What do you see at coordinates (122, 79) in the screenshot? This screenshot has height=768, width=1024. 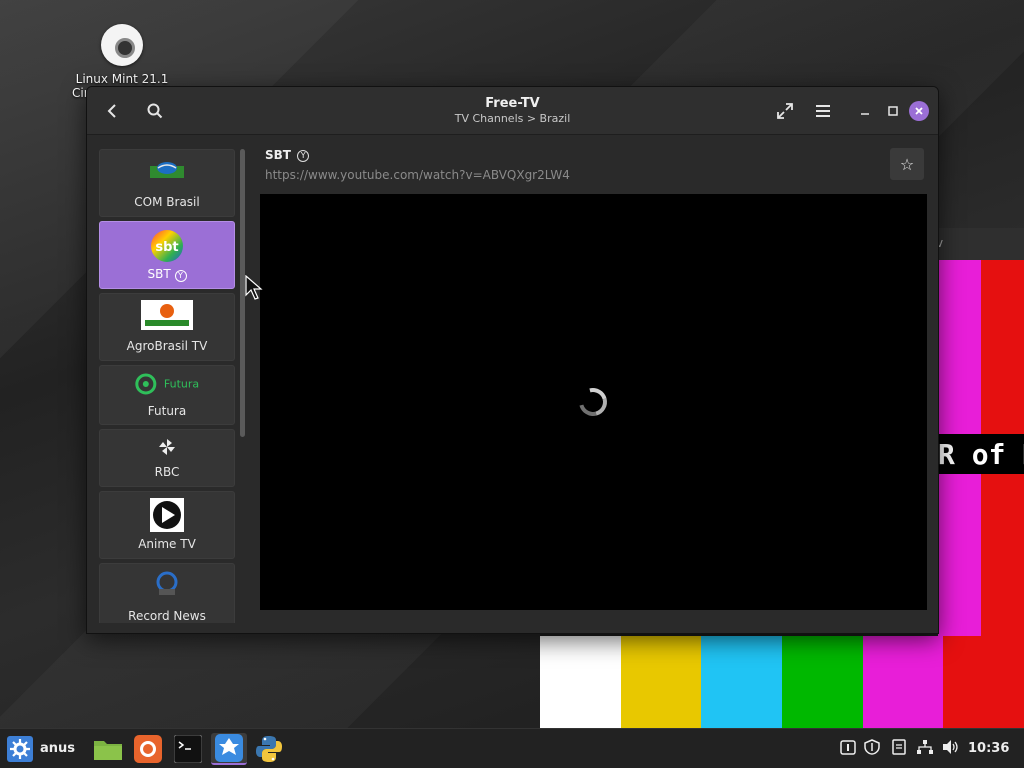 I see `desktop-icon-label-line1: Linux Mint 21.1` at bounding box center [122, 79].